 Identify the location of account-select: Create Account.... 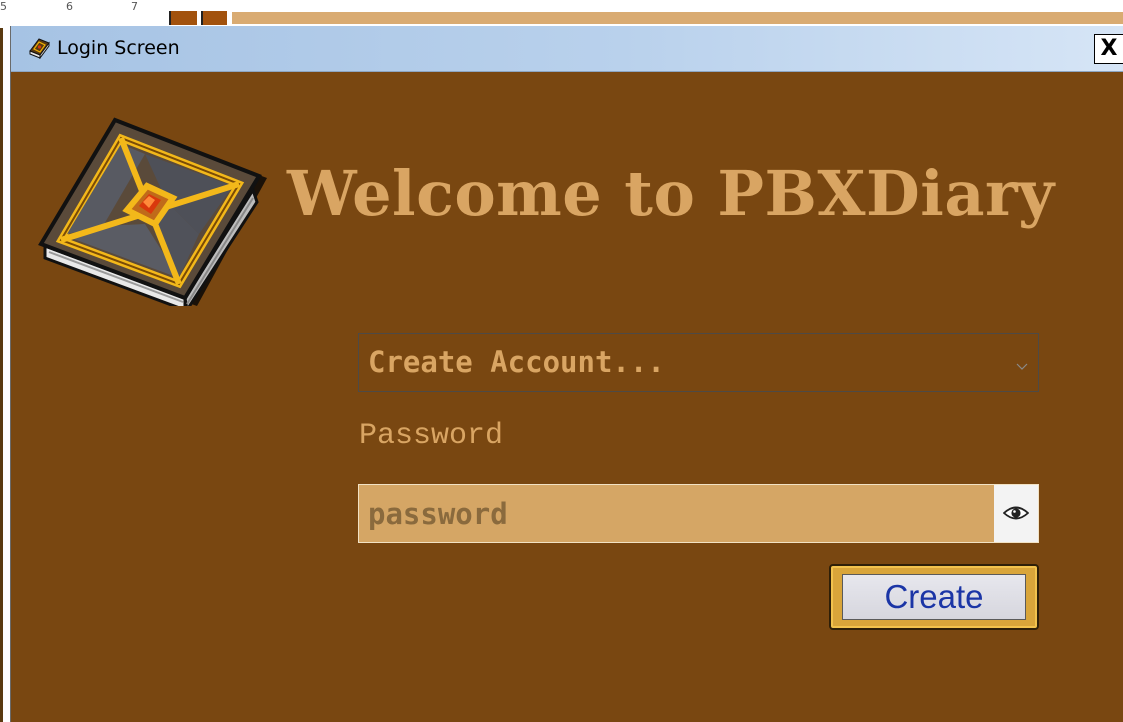
(698, 362).